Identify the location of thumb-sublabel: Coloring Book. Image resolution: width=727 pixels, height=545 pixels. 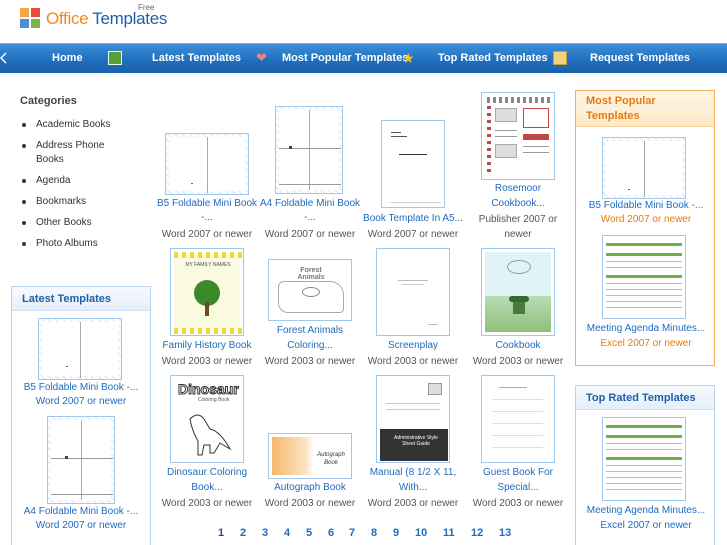
(214, 400).